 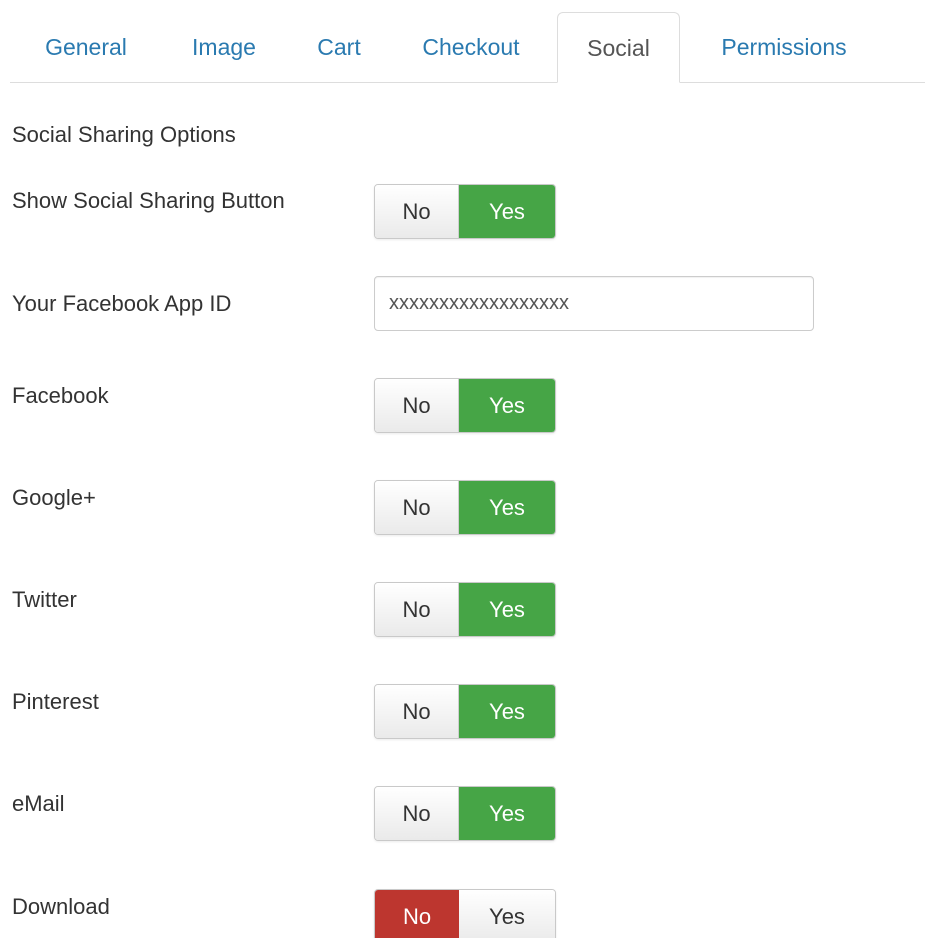 I want to click on facebook-toggle: No Yes, so click(x=465, y=405).